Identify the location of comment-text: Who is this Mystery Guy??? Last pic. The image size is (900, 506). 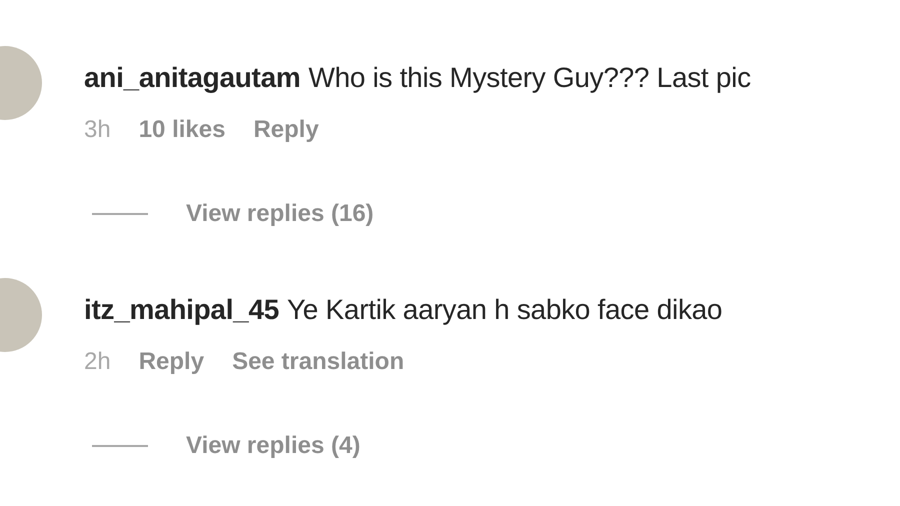
(529, 77).